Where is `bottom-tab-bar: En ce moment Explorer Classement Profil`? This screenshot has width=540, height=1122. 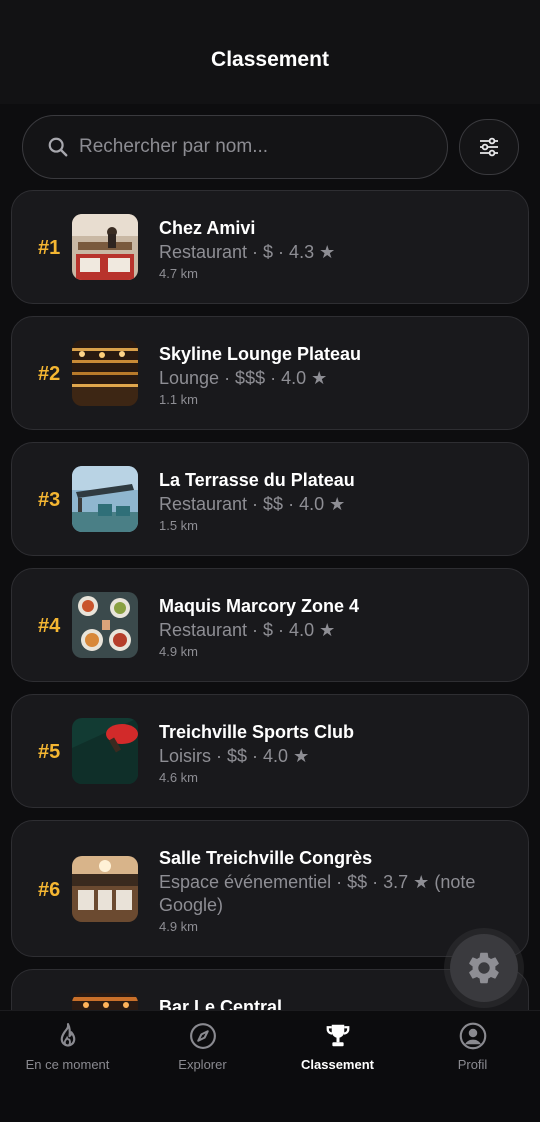
bottom-tab-bar: En ce moment Explorer Classement Profil is located at coordinates (270, 1066).